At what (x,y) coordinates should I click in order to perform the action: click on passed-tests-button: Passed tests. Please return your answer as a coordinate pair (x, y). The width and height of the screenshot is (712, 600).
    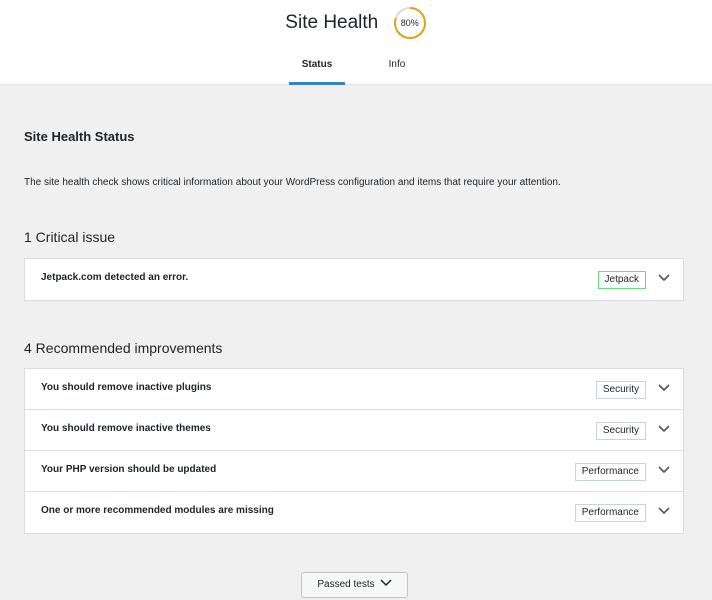
    Looking at the image, I should click on (354, 585).